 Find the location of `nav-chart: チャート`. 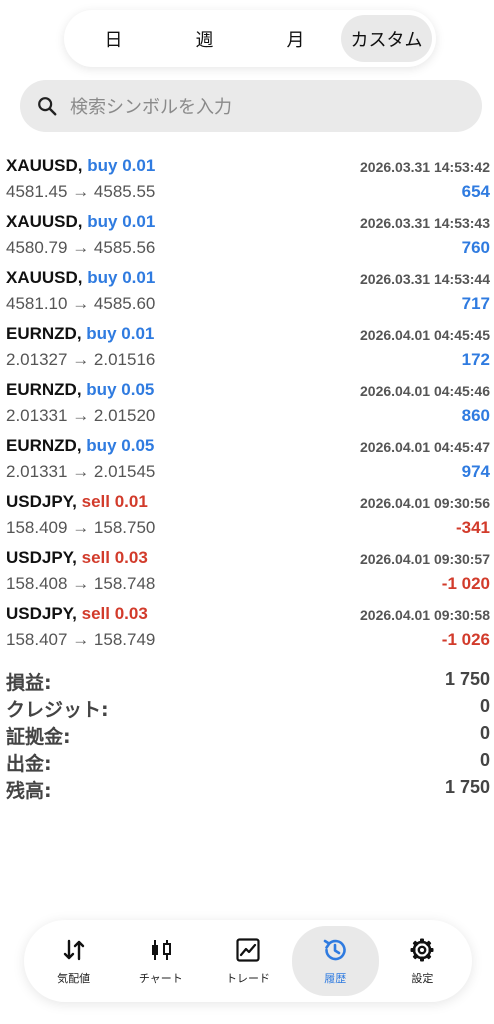

nav-chart: チャート is located at coordinates (160, 961).